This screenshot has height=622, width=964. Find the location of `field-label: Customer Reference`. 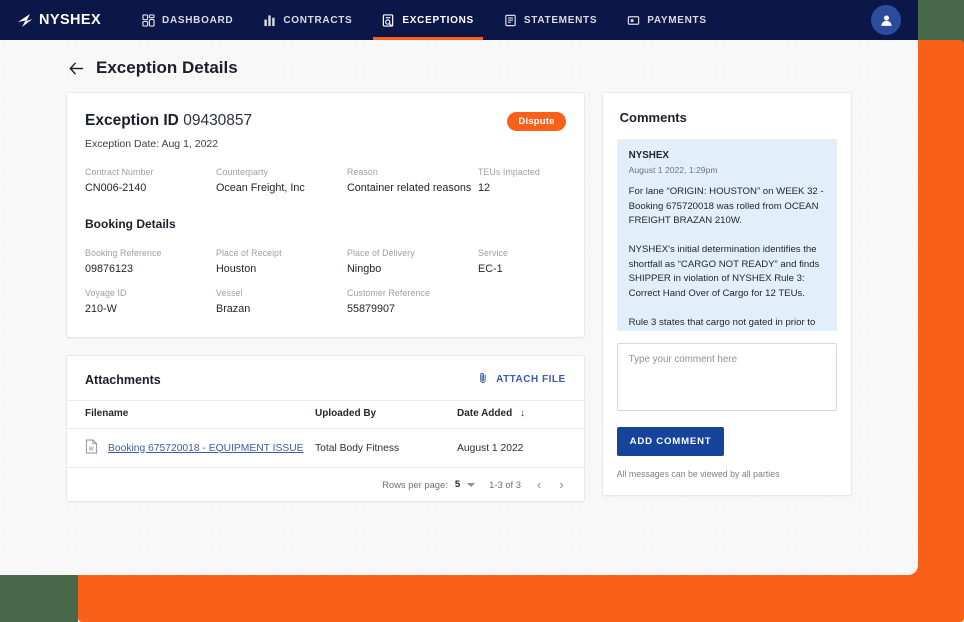

field-label: Customer Reference is located at coordinates (388, 293).